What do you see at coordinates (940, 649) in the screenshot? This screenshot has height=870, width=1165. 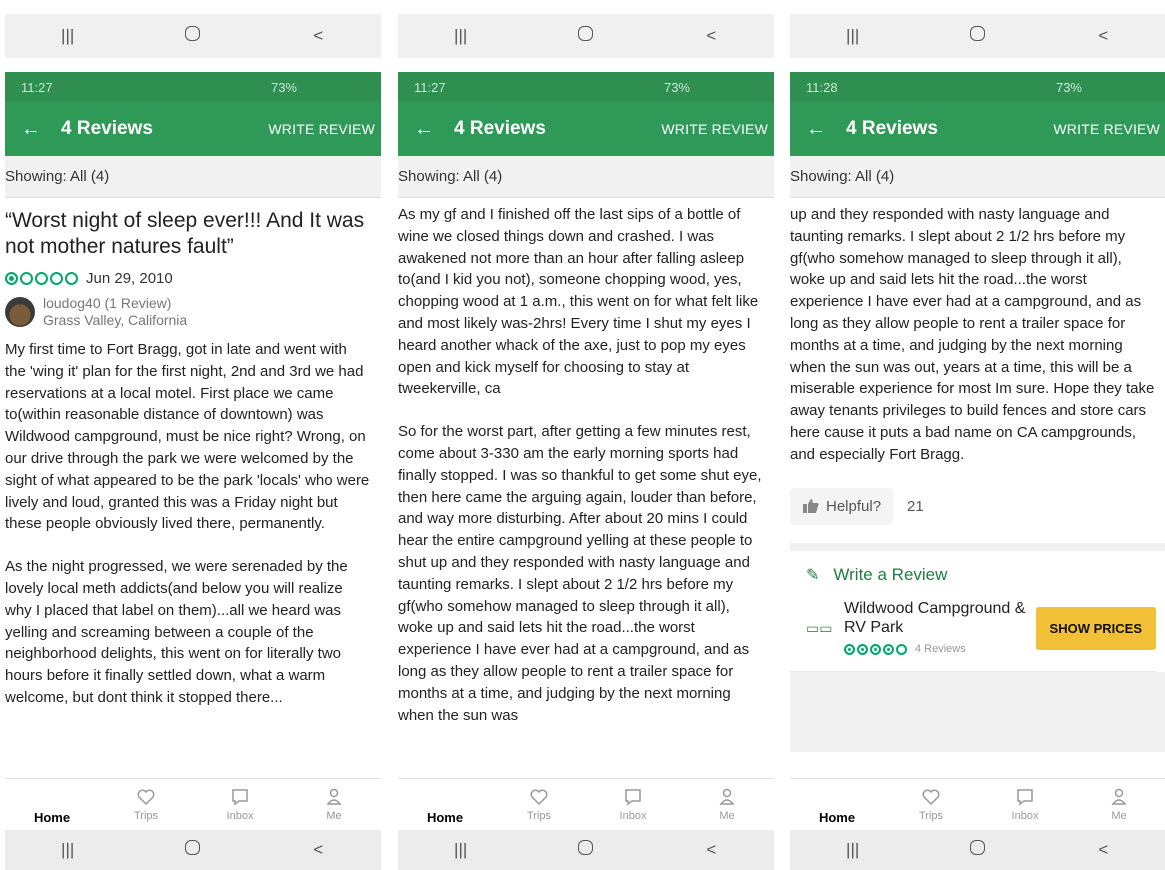 I see `business-review-count: 4 Reviews` at bounding box center [940, 649].